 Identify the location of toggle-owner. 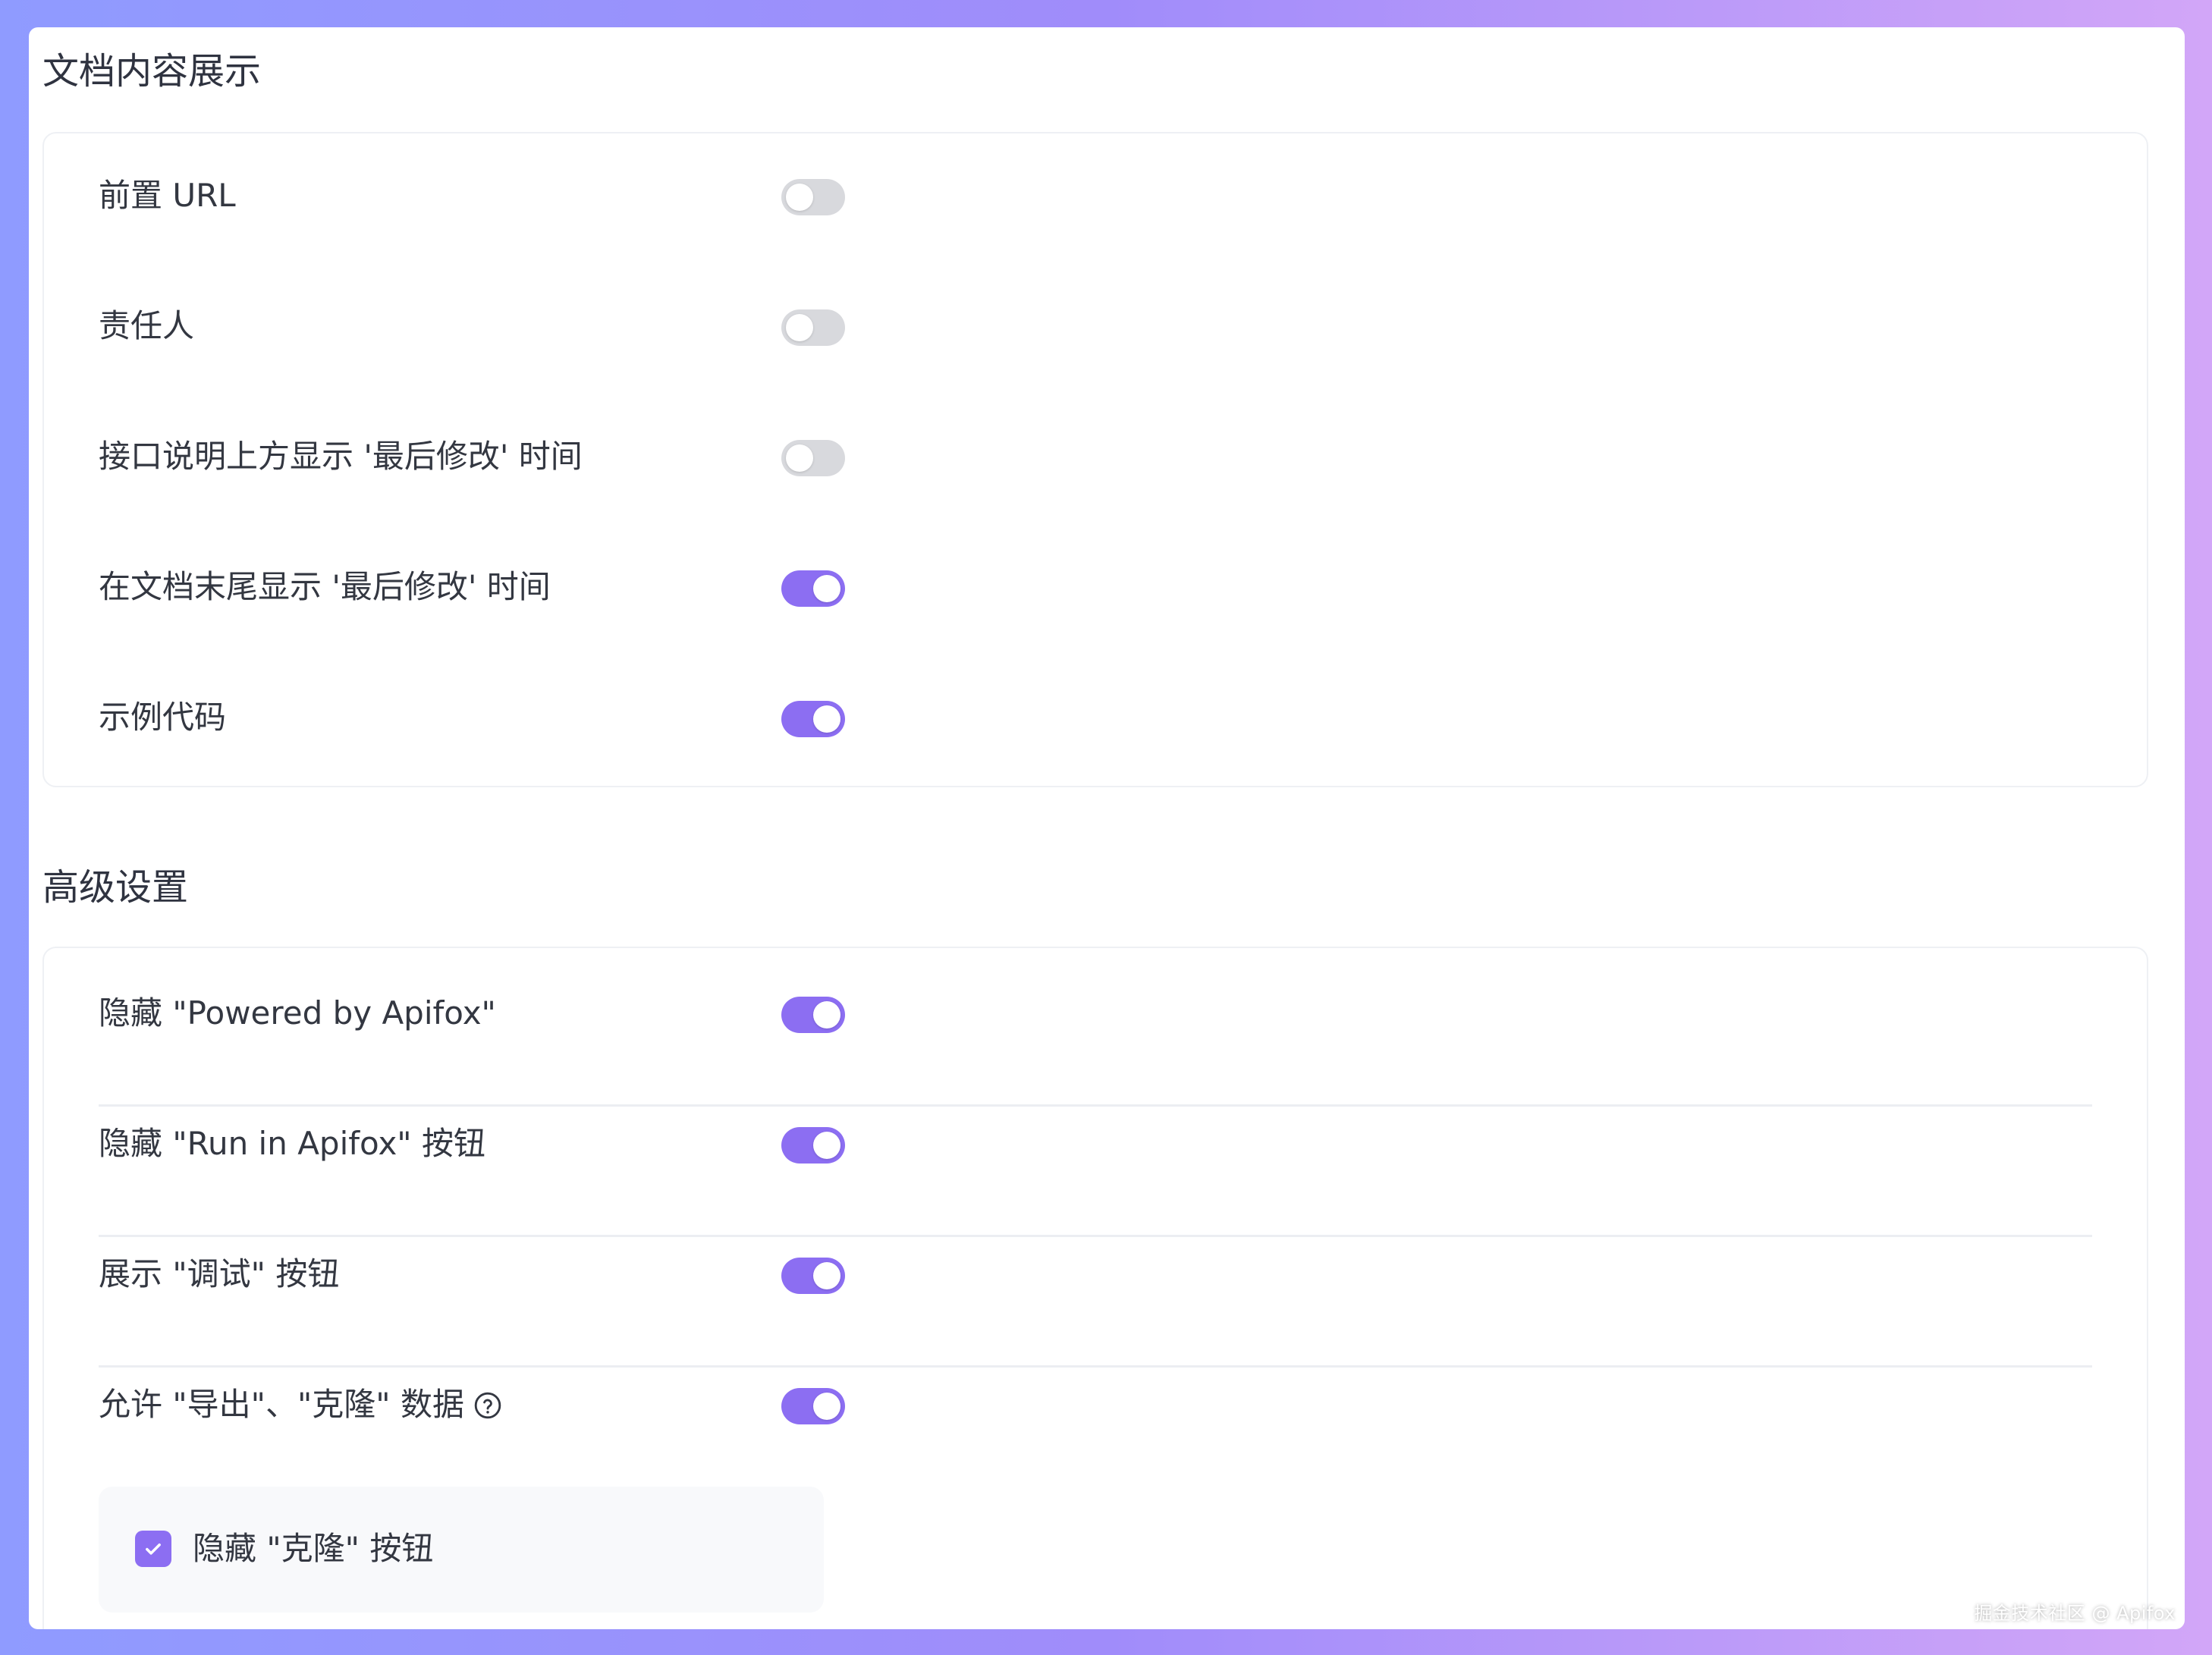
(813, 327).